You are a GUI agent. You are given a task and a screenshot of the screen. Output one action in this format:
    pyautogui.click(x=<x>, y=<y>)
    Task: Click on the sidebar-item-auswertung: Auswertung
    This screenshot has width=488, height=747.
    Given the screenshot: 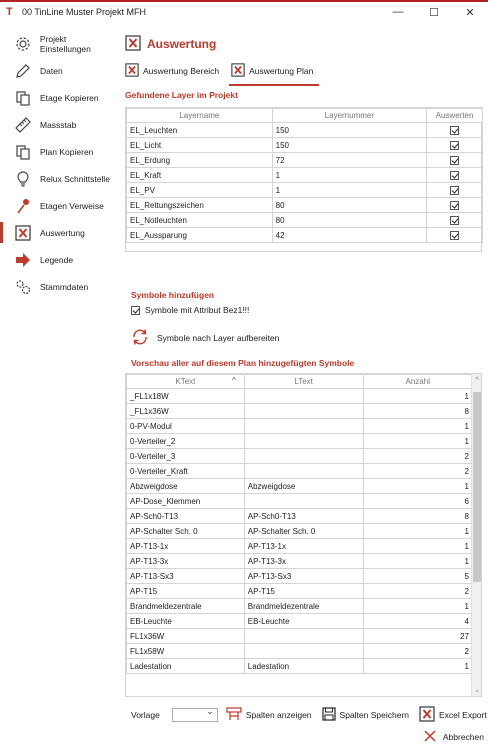 What is the action you would take?
    pyautogui.click(x=59, y=232)
    